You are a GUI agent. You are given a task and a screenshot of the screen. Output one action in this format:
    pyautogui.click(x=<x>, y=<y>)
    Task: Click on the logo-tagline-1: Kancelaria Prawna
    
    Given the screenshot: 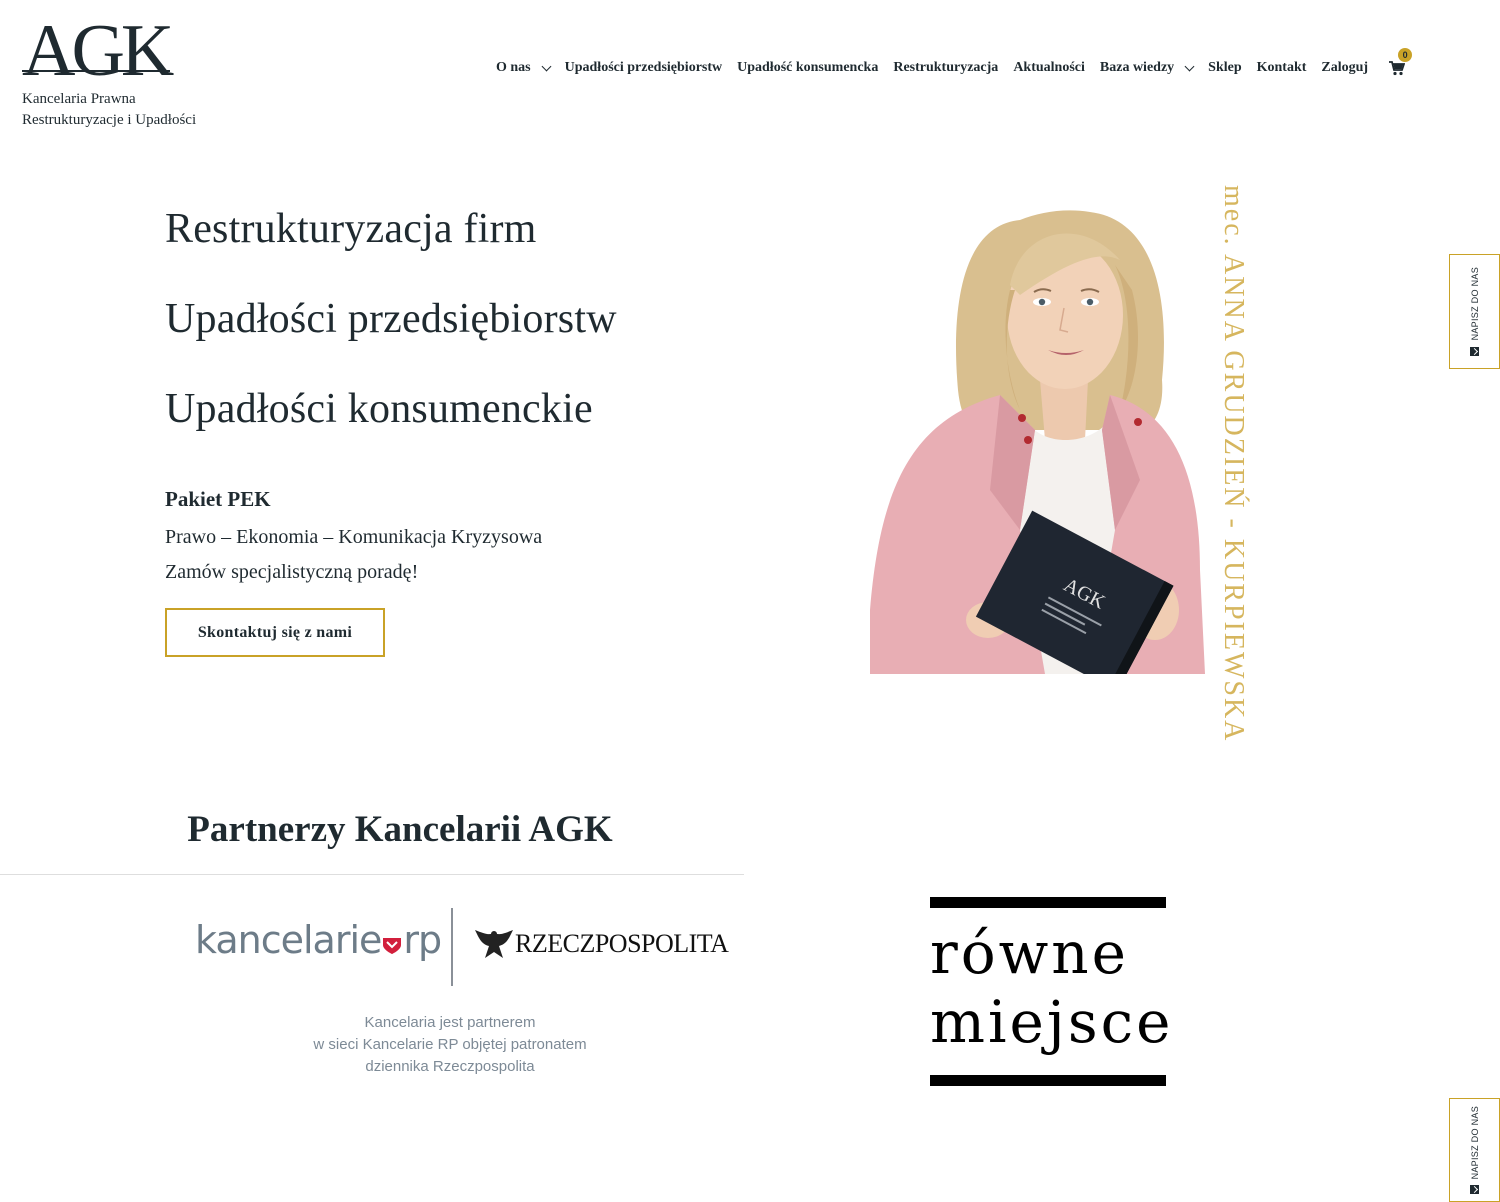 What is the action you would take?
    pyautogui.click(x=79, y=99)
    